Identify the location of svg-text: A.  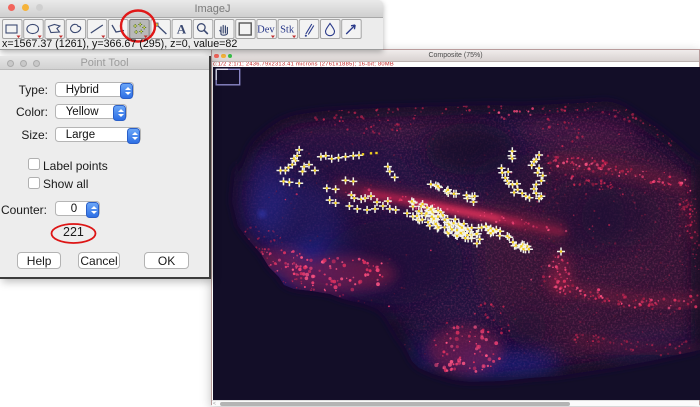
(182, 29).